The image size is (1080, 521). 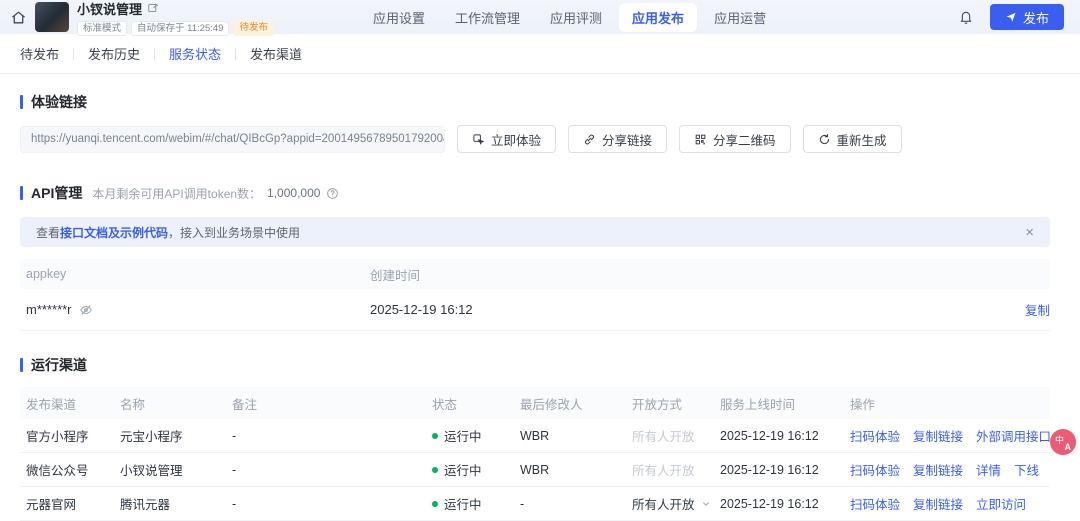 I want to click on channel-name: 小钗说管理, so click(x=151, y=471).